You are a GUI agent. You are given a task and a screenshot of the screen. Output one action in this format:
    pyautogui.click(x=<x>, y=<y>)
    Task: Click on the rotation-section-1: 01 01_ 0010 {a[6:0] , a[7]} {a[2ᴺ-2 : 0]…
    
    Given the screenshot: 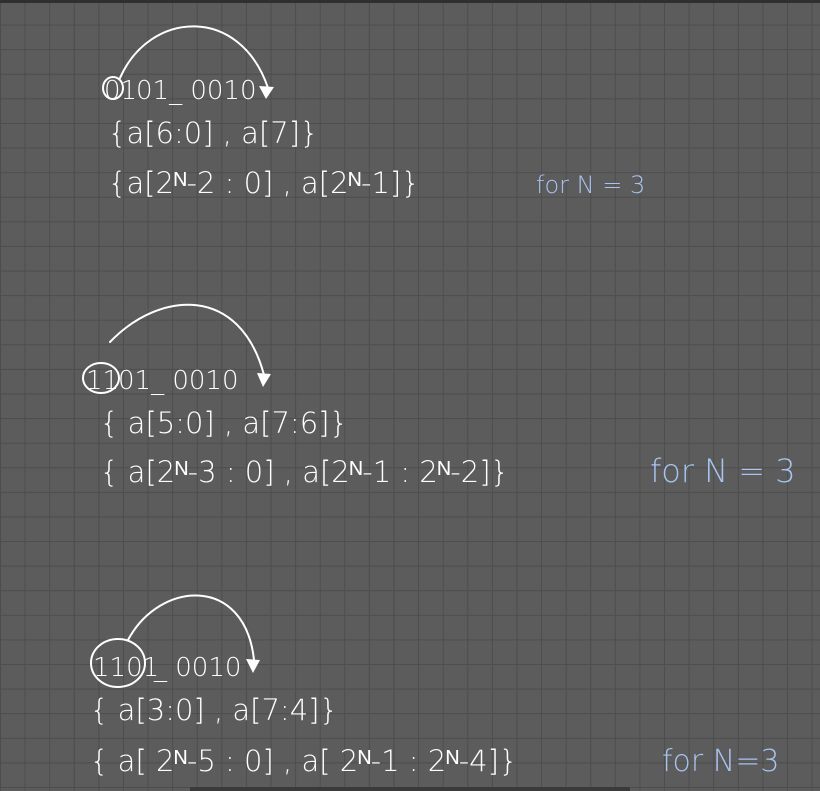 What is the action you would take?
    pyautogui.click(x=373, y=112)
    